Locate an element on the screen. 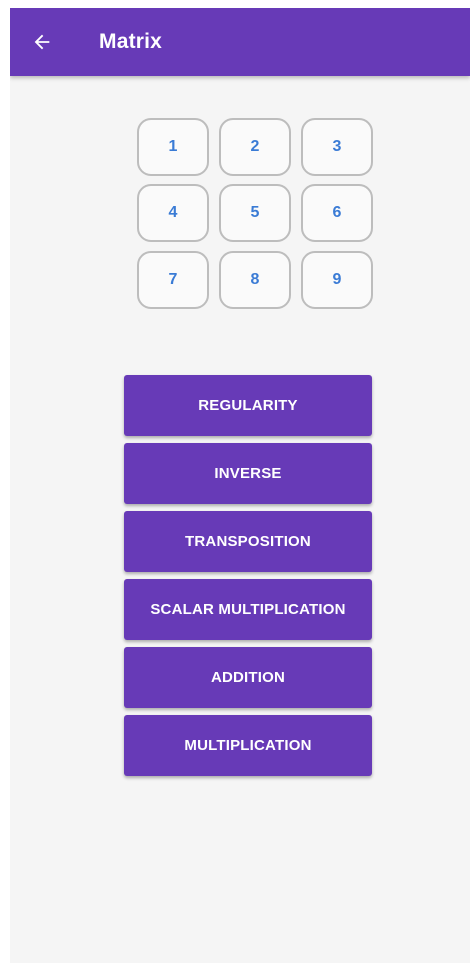 The image size is (475, 963). back-button is located at coordinates (42, 42).